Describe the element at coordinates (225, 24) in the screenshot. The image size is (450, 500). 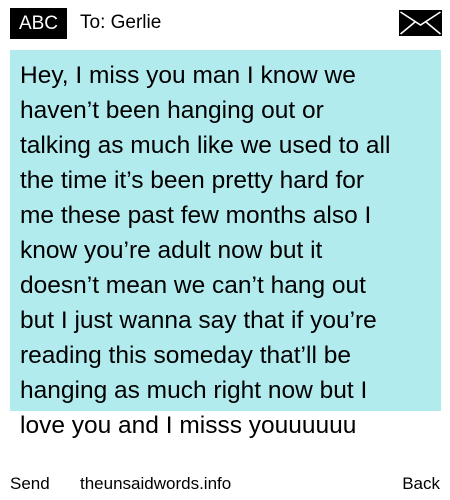
I see `header-bar: ABC To: Gerlie` at that location.